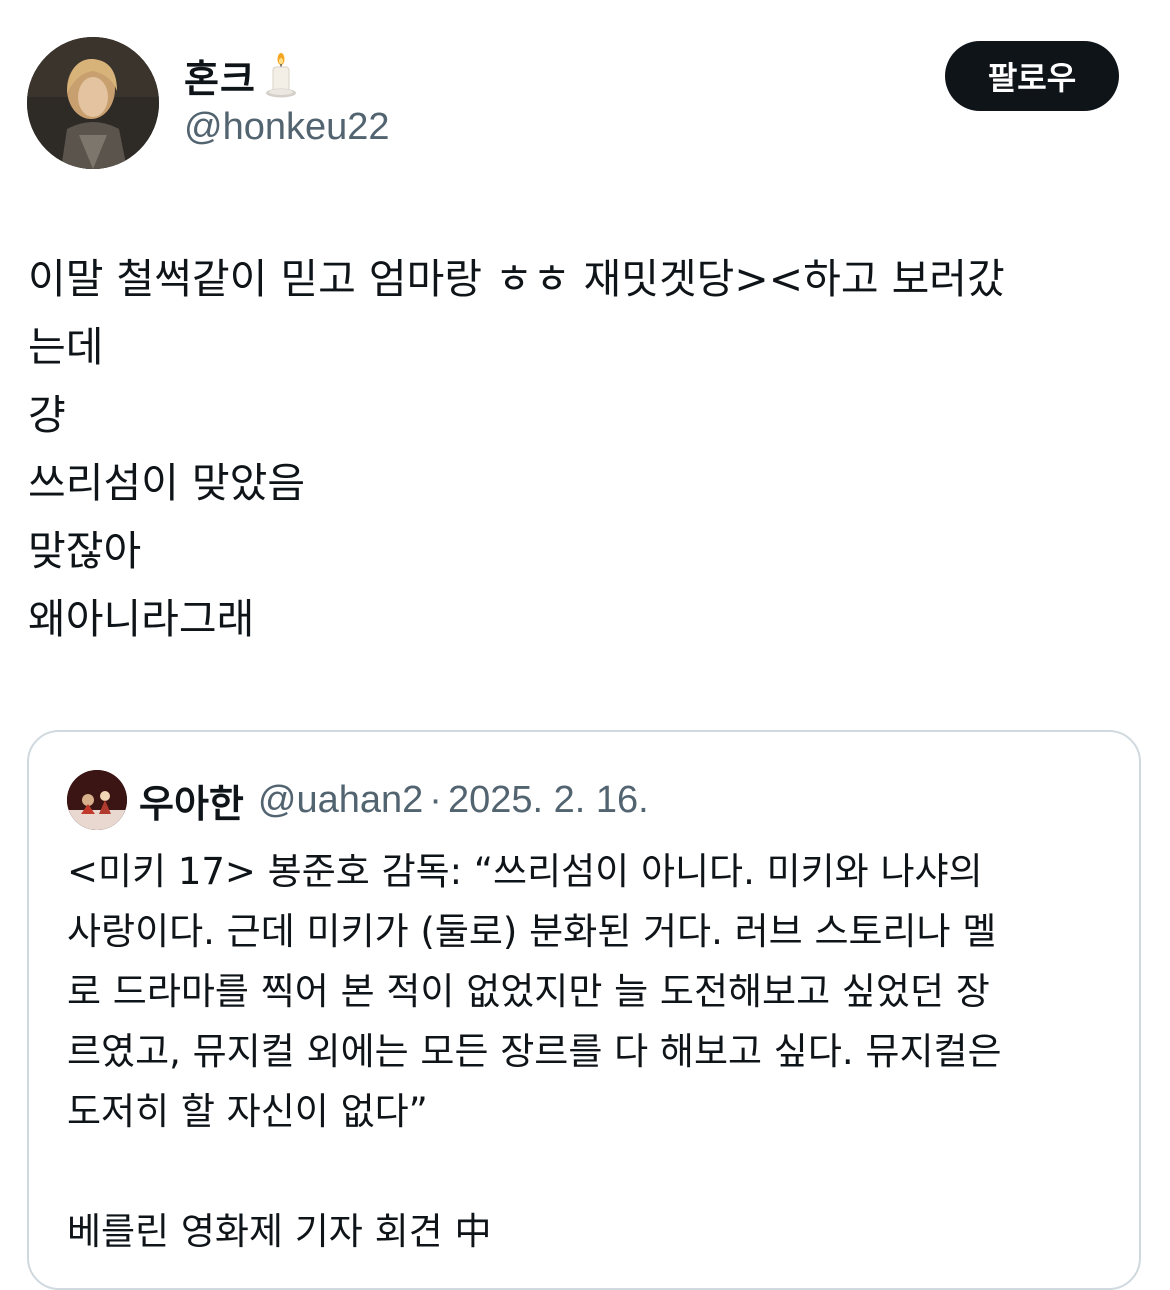  Describe the element at coordinates (47, 415) in the screenshot. I see `tweet-line: 걍` at that location.